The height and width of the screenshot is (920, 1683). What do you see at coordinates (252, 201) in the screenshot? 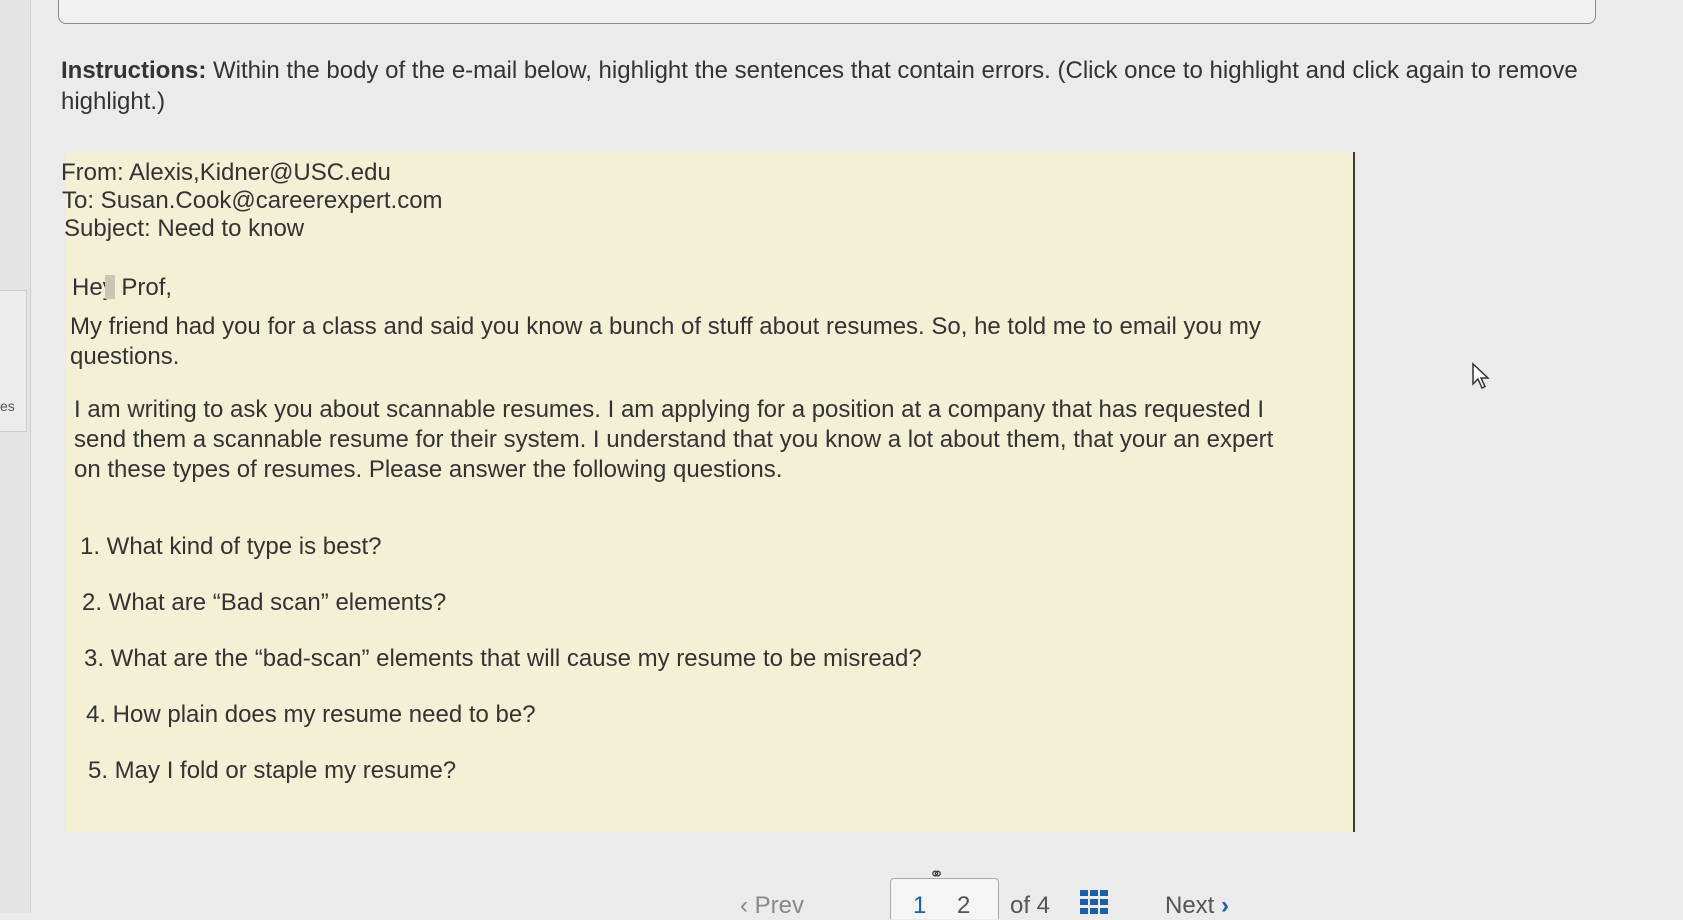
I see `email-to: To: Susan.Cook@careerexpert.com` at bounding box center [252, 201].